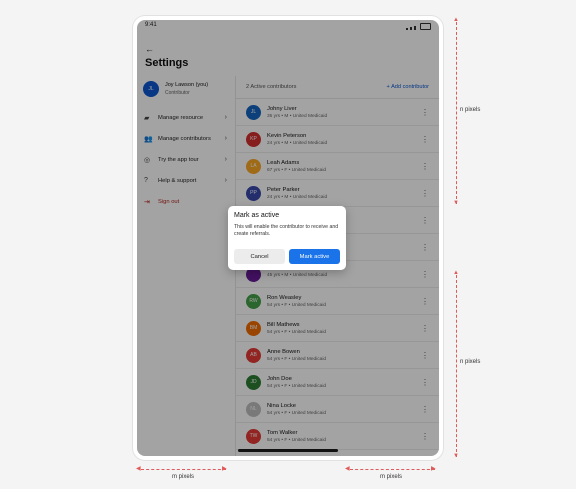 Image resolution: width=576 pixels, height=489 pixels. What do you see at coordinates (470, 362) in the screenshot?
I see `height-label-bottom: n pixels` at bounding box center [470, 362].